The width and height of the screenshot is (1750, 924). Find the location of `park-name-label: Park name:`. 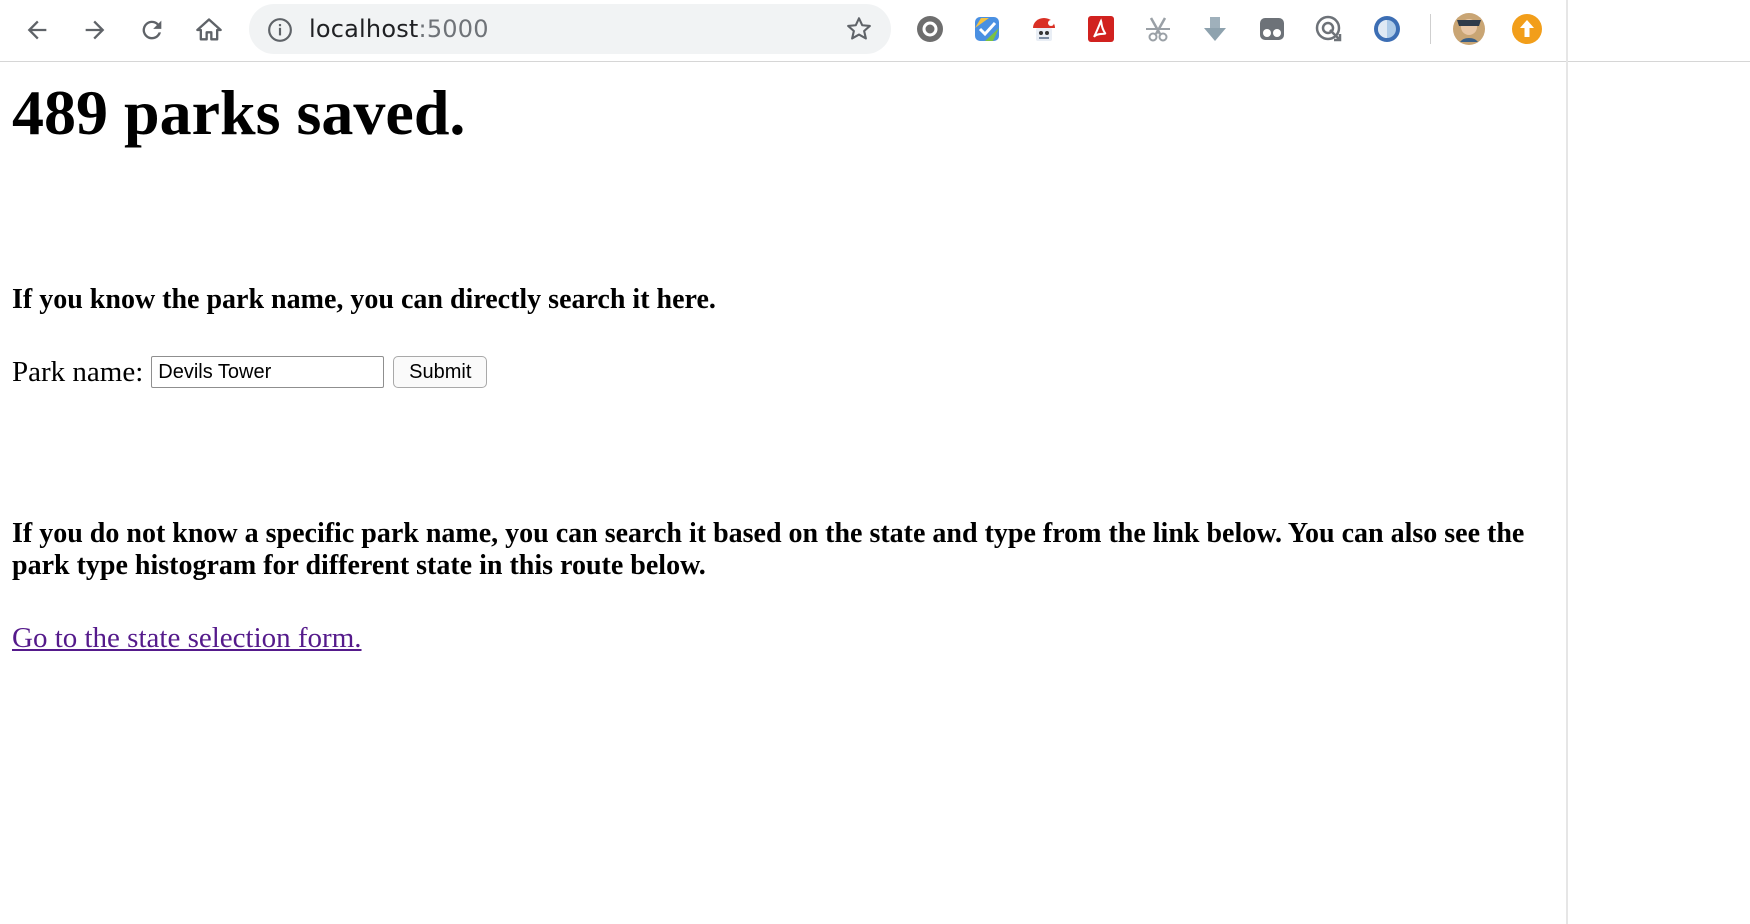

park-name-label: Park name: is located at coordinates (78, 372).